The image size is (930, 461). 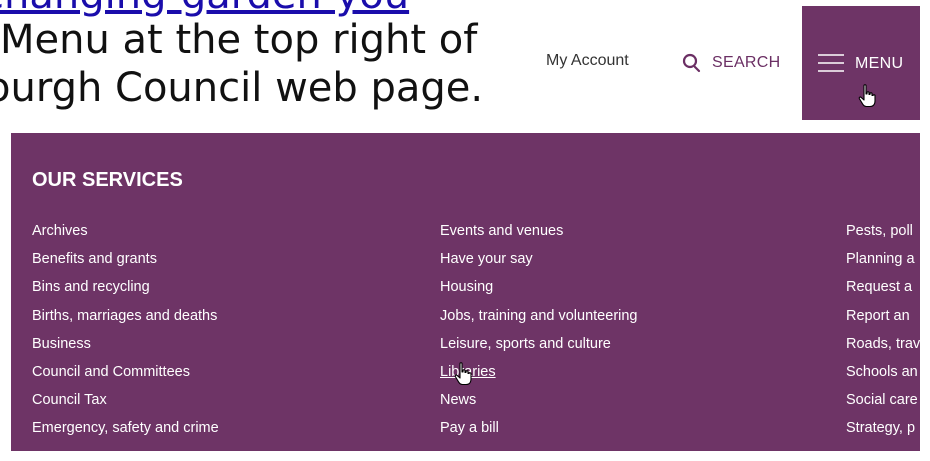 I want to click on service-link: Council Tax, so click(x=125, y=400).